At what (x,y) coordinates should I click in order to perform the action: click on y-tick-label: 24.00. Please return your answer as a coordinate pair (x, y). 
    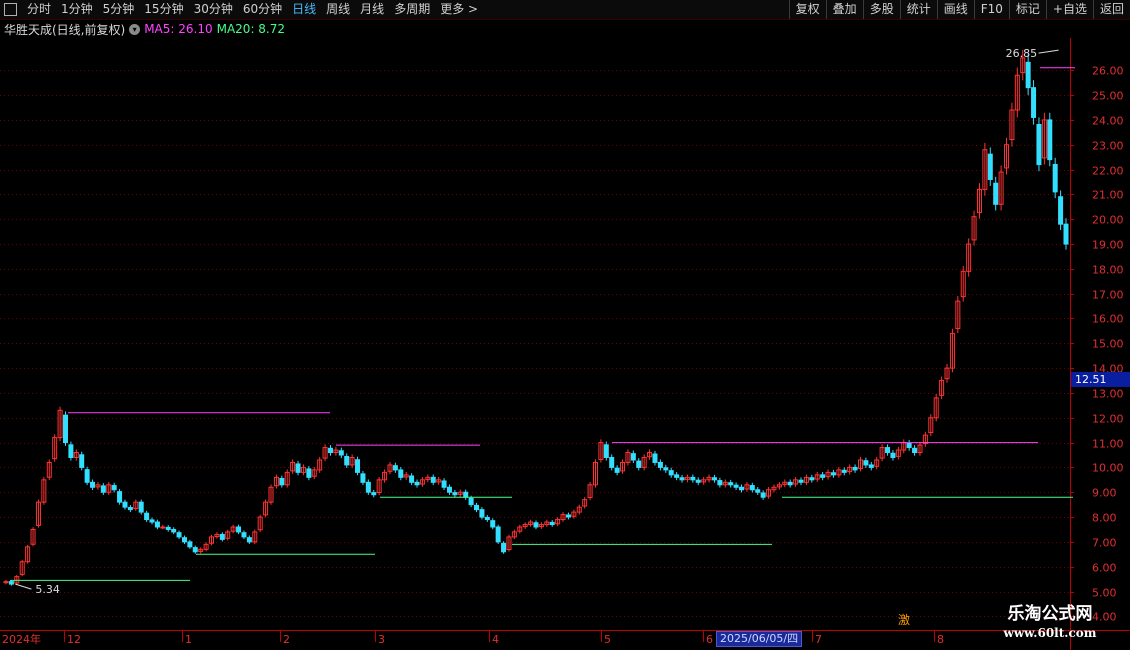
    Looking at the image, I should click on (1108, 121).